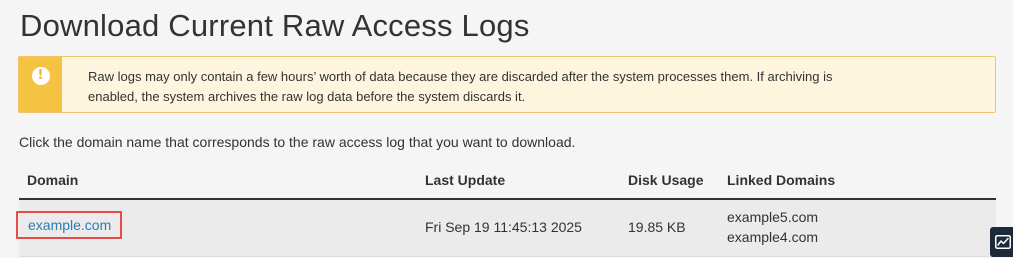 The image size is (1013, 258). Describe the element at coordinates (772, 227) in the screenshot. I see `linked-domains-cell: example5.com example4.com` at that location.